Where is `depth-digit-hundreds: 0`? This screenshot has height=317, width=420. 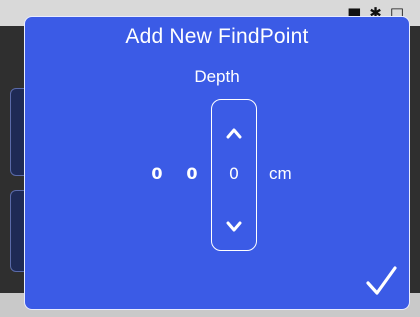 depth-digit-hundreds: 0 is located at coordinates (157, 173).